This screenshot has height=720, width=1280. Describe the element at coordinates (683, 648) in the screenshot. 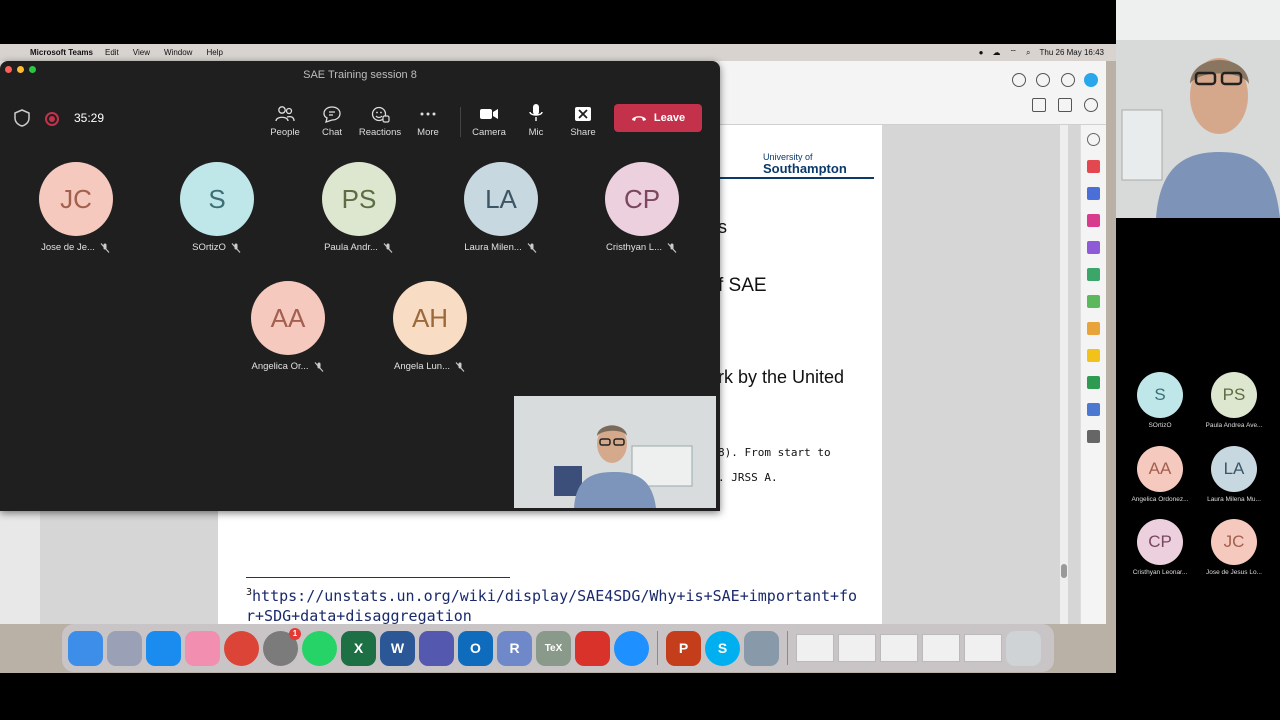

I see `powerpoint-icon: P` at that location.